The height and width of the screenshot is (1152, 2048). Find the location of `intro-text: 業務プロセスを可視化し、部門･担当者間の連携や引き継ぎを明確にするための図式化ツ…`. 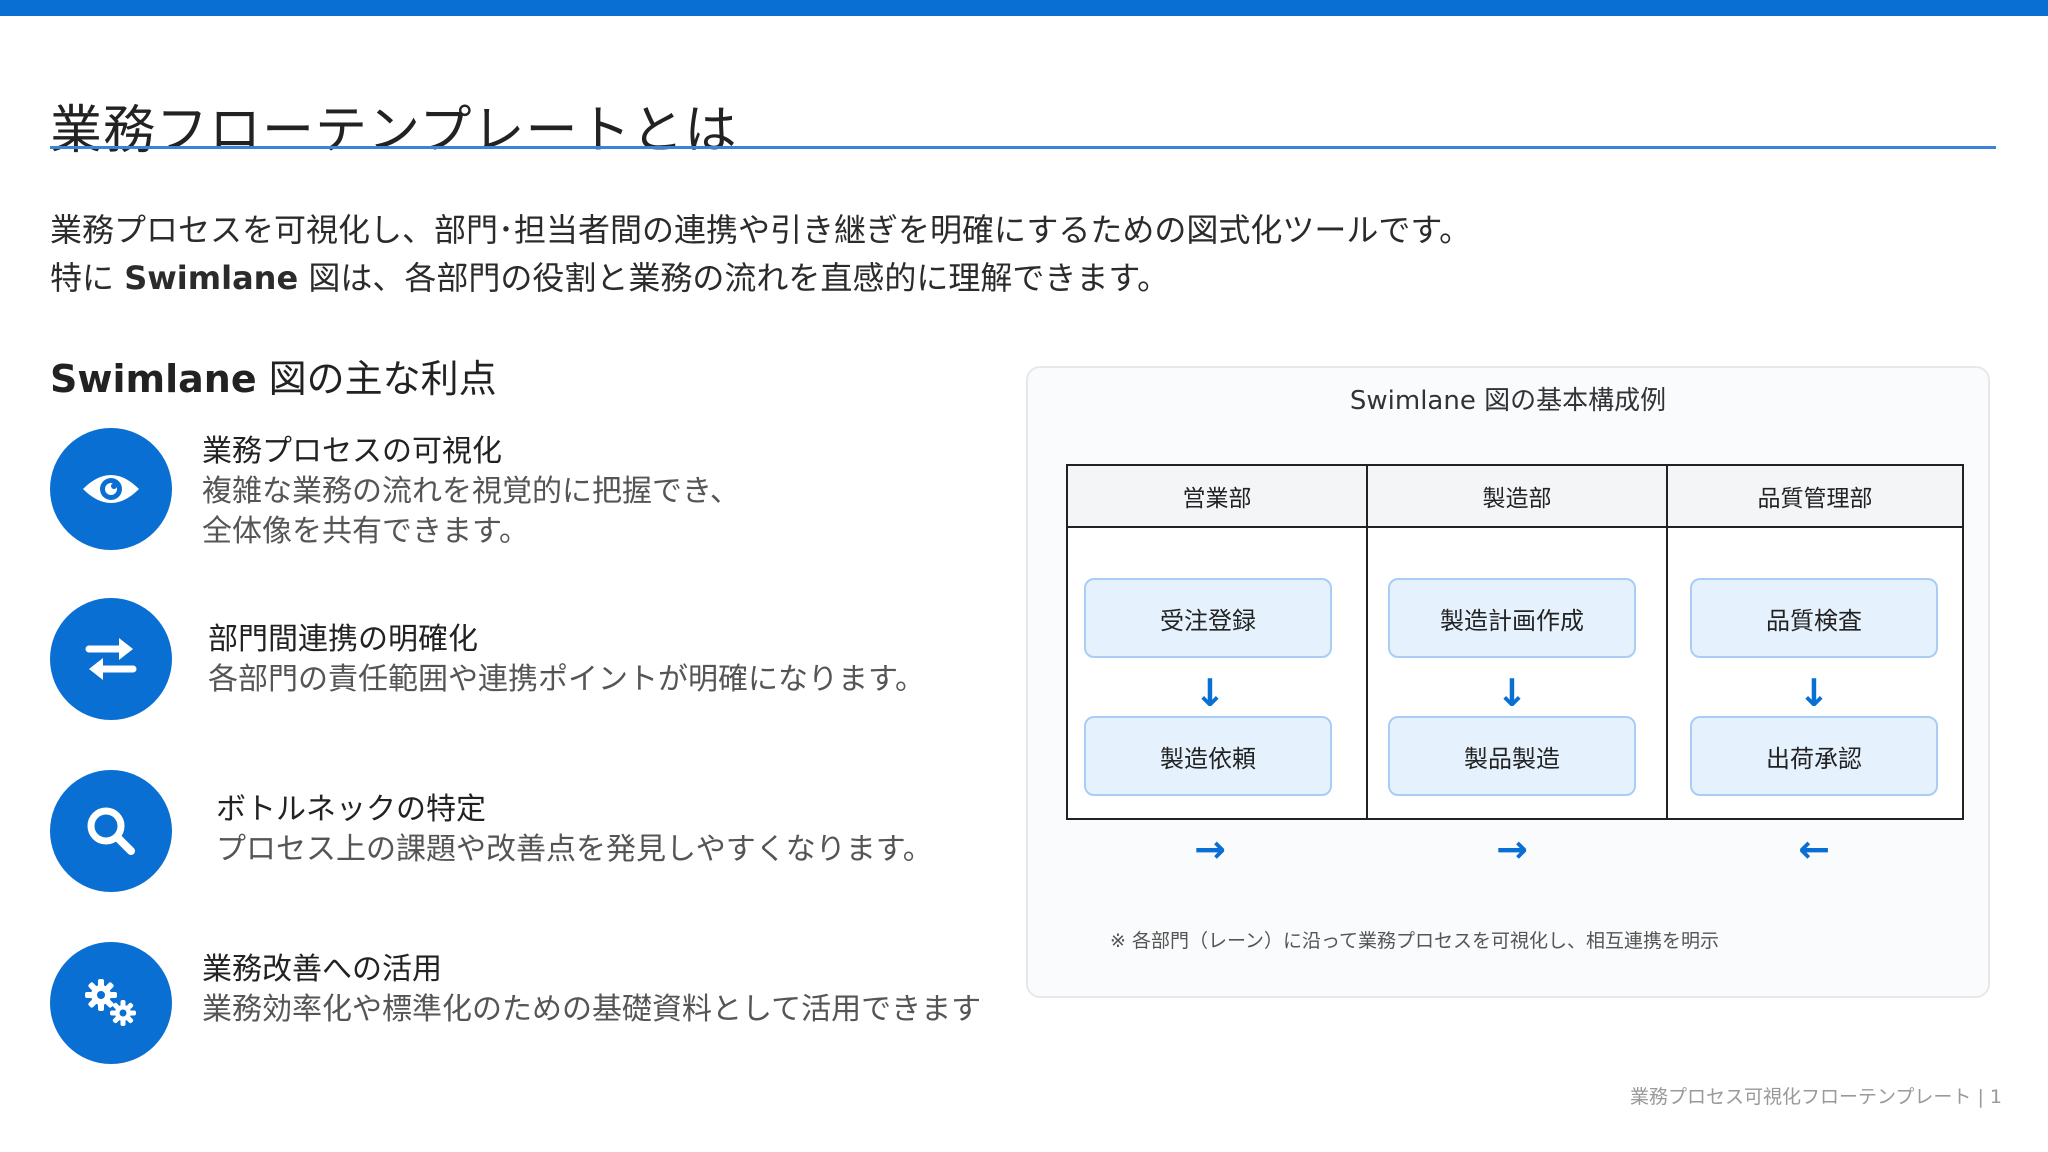

intro-text: 業務プロセスを可視化し、部門･担当者間の連携や引き継ぎを明確にするための図式化ツ… is located at coordinates (760, 254).